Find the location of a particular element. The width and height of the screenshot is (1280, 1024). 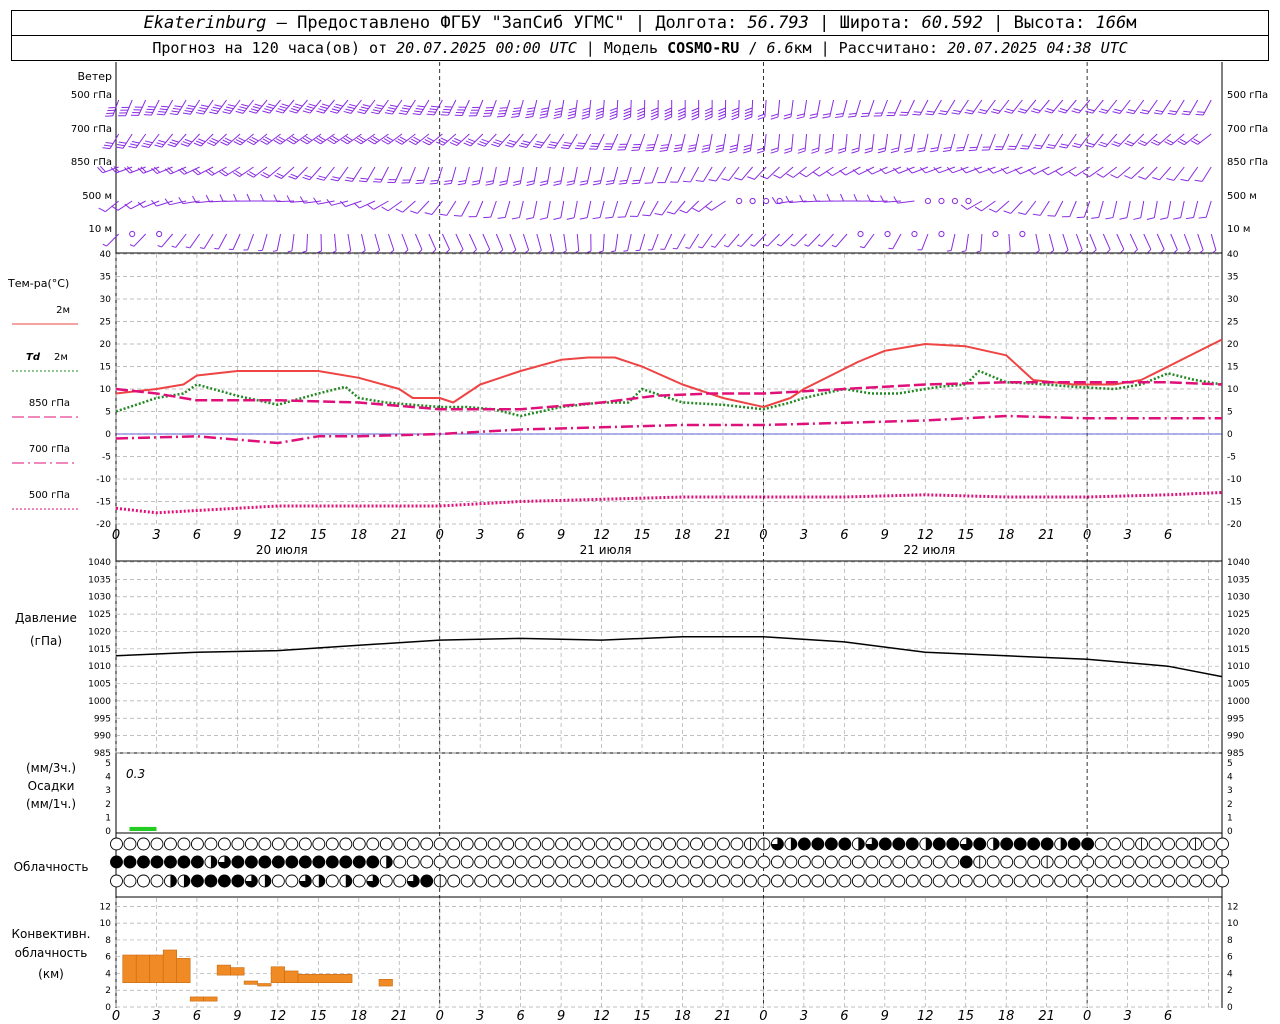

precip-annotation: 0.3 is located at coordinates (135, 774).